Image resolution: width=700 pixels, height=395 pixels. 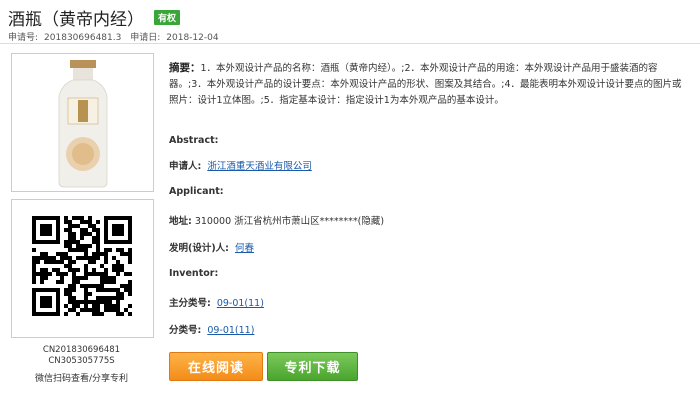 What do you see at coordinates (76, 19) in the screenshot?
I see `page-title: 酒瓶（黄帝内经）` at bounding box center [76, 19].